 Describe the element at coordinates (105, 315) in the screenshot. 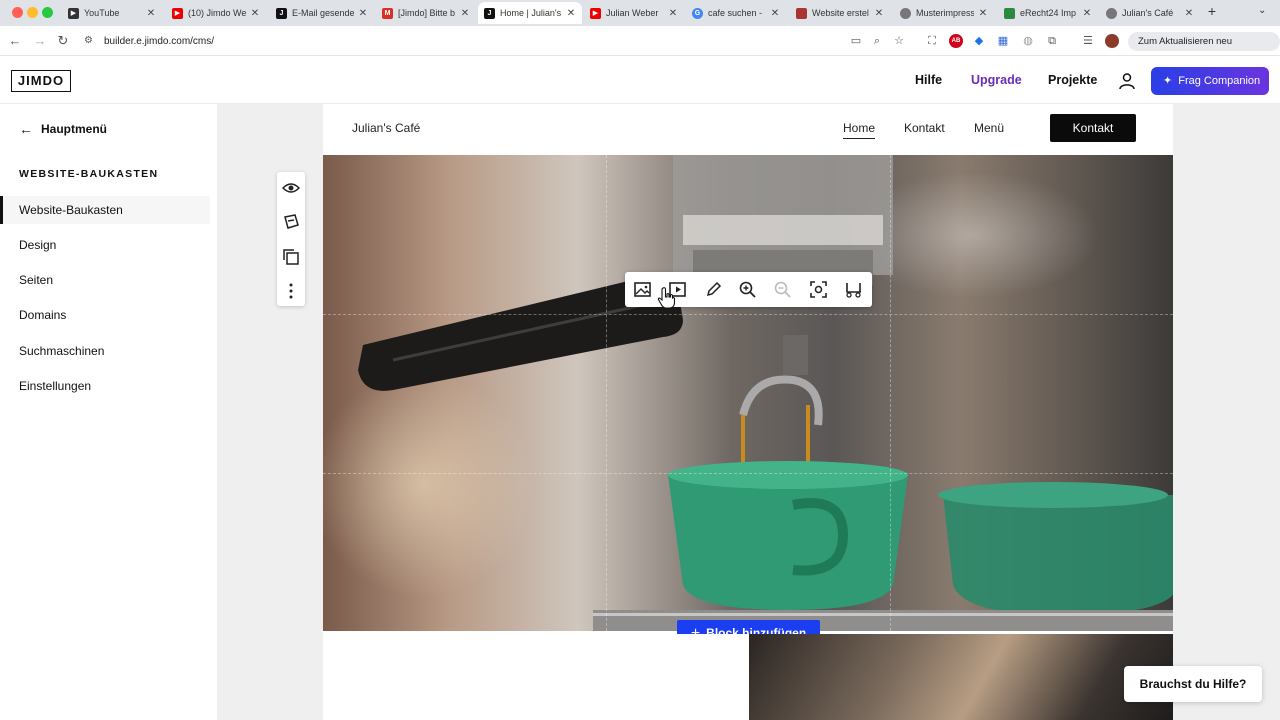

I see `sidebar-item-domains: Domains` at that location.